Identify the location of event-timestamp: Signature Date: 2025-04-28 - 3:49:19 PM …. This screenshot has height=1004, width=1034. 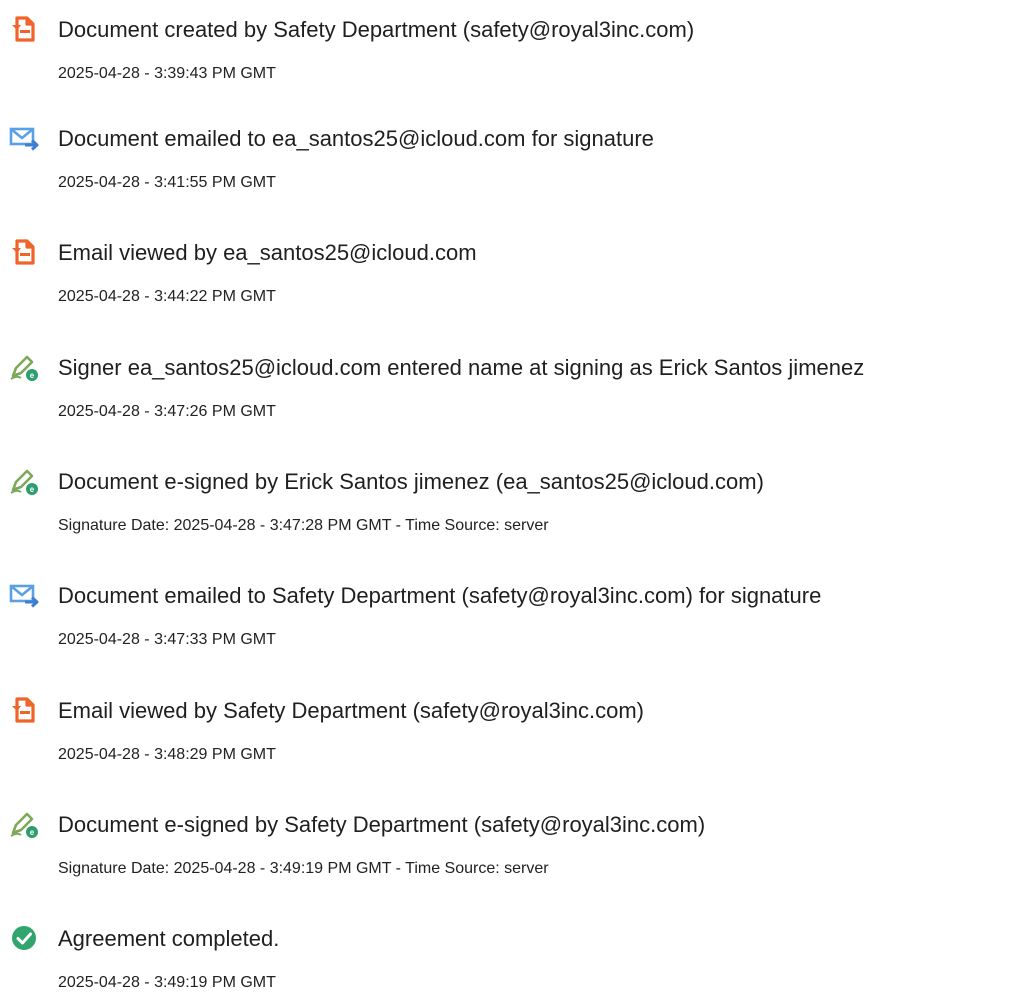
(303, 868).